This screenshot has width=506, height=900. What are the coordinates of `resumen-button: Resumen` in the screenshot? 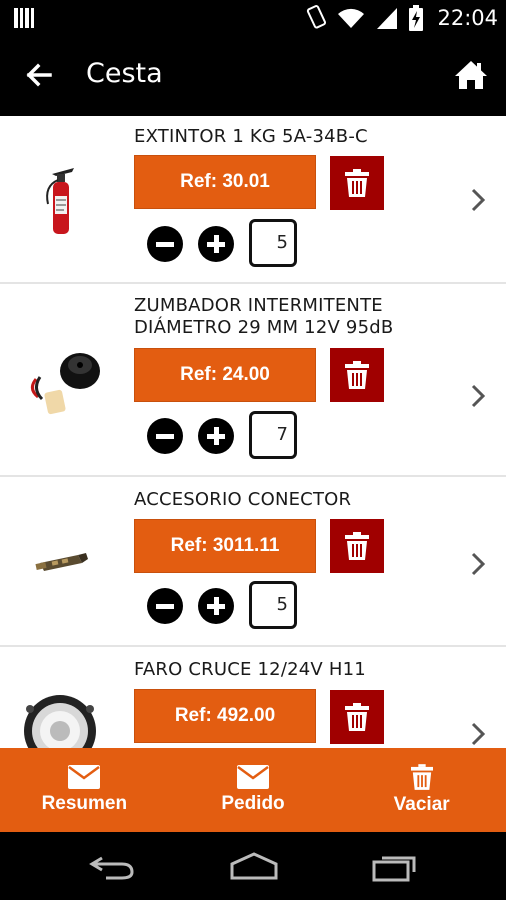 It's located at (84, 790).